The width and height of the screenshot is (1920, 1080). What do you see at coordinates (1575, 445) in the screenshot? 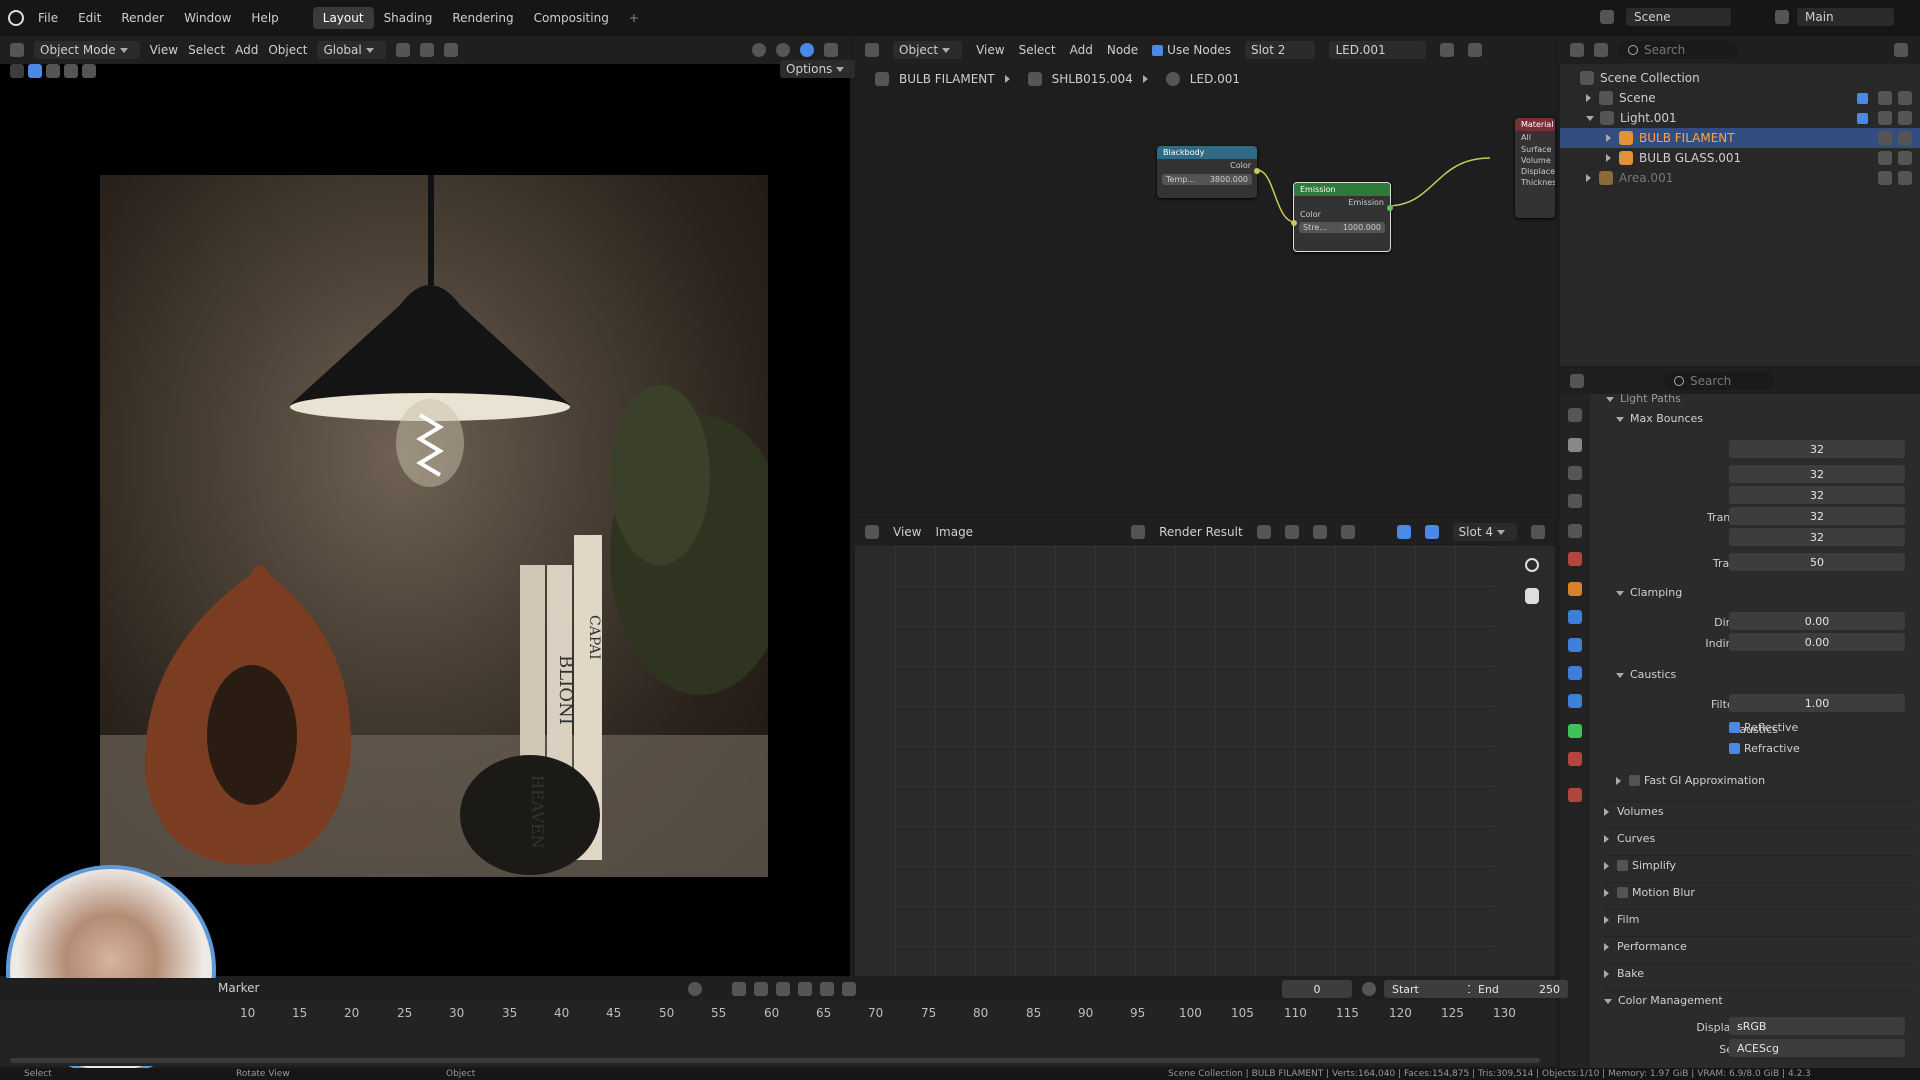
I see `render-tab-icon` at bounding box center [1575, 445].